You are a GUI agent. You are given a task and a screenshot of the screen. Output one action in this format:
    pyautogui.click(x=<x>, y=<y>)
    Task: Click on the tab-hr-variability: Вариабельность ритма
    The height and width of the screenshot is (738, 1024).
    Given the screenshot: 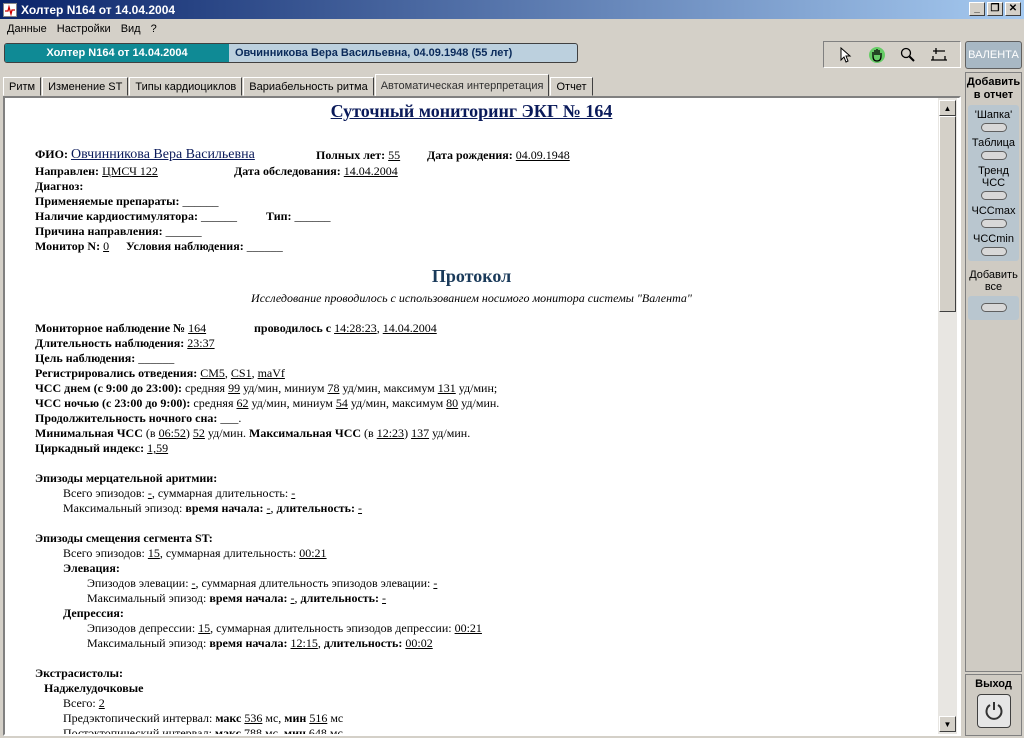 What is the action you would take?
    pyautogui.click(x=308, y=86)
    